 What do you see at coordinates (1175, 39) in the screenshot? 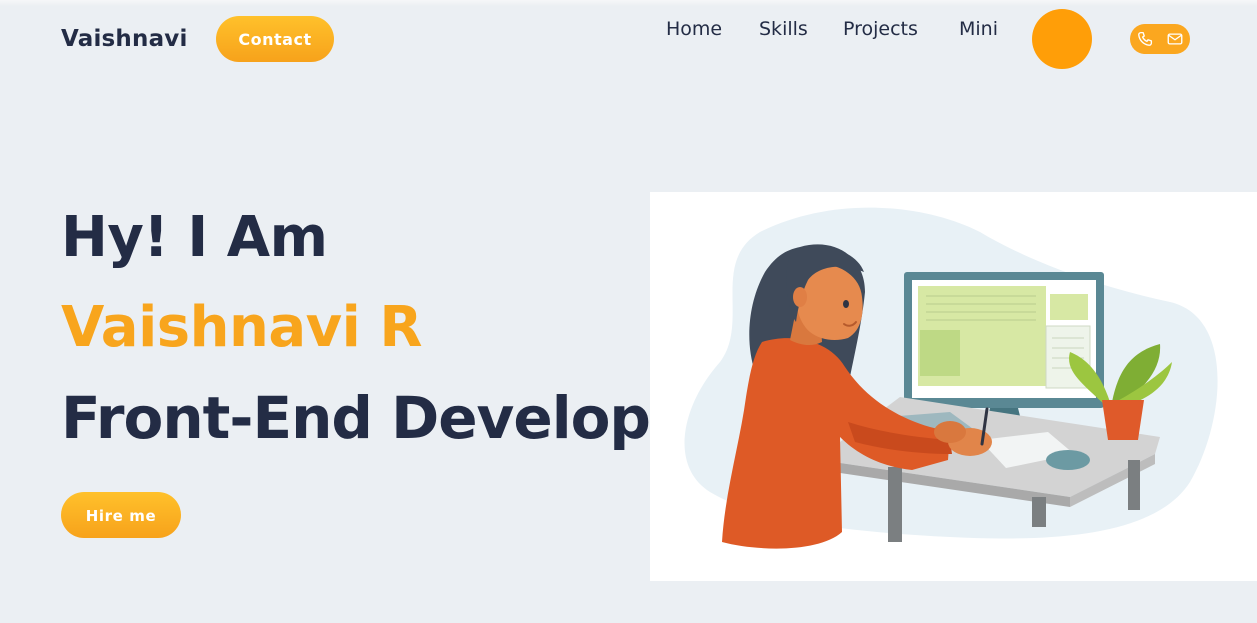
I see `mail-icon` at bounding box center [1175, 39].